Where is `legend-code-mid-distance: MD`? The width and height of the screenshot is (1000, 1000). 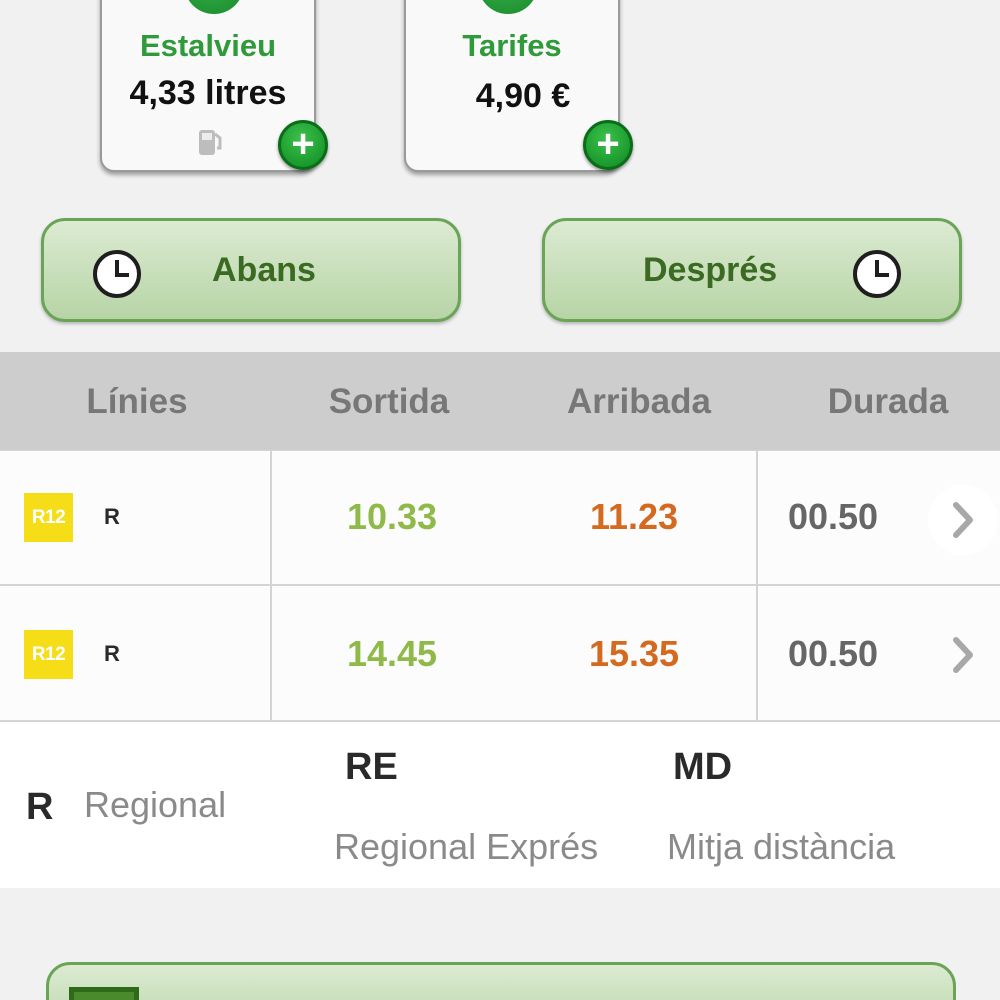
legend-code-mid-distance: MD is located at coordinates (703, 767).